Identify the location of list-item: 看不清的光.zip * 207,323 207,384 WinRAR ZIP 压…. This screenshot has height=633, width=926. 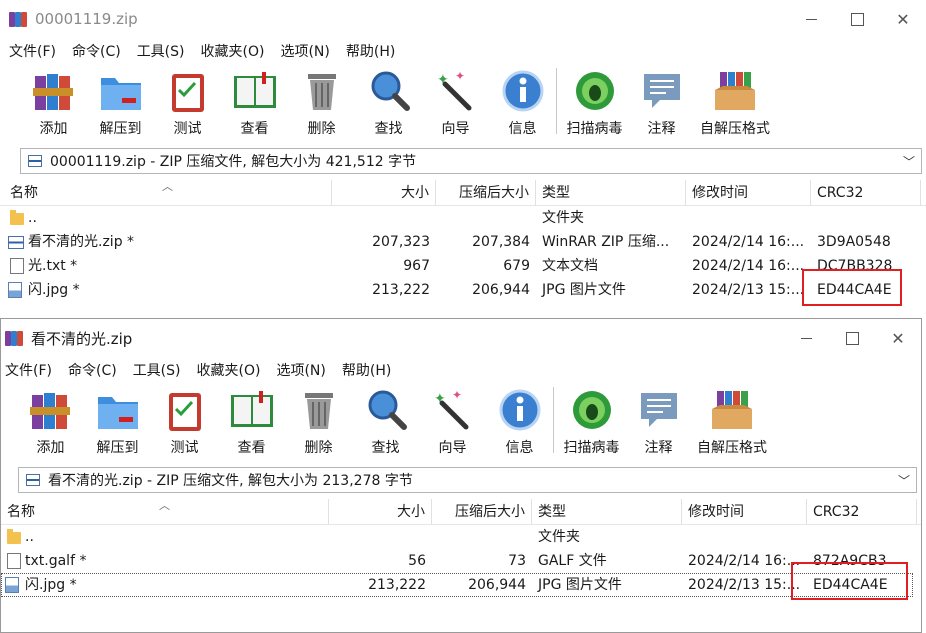
(463, 242).